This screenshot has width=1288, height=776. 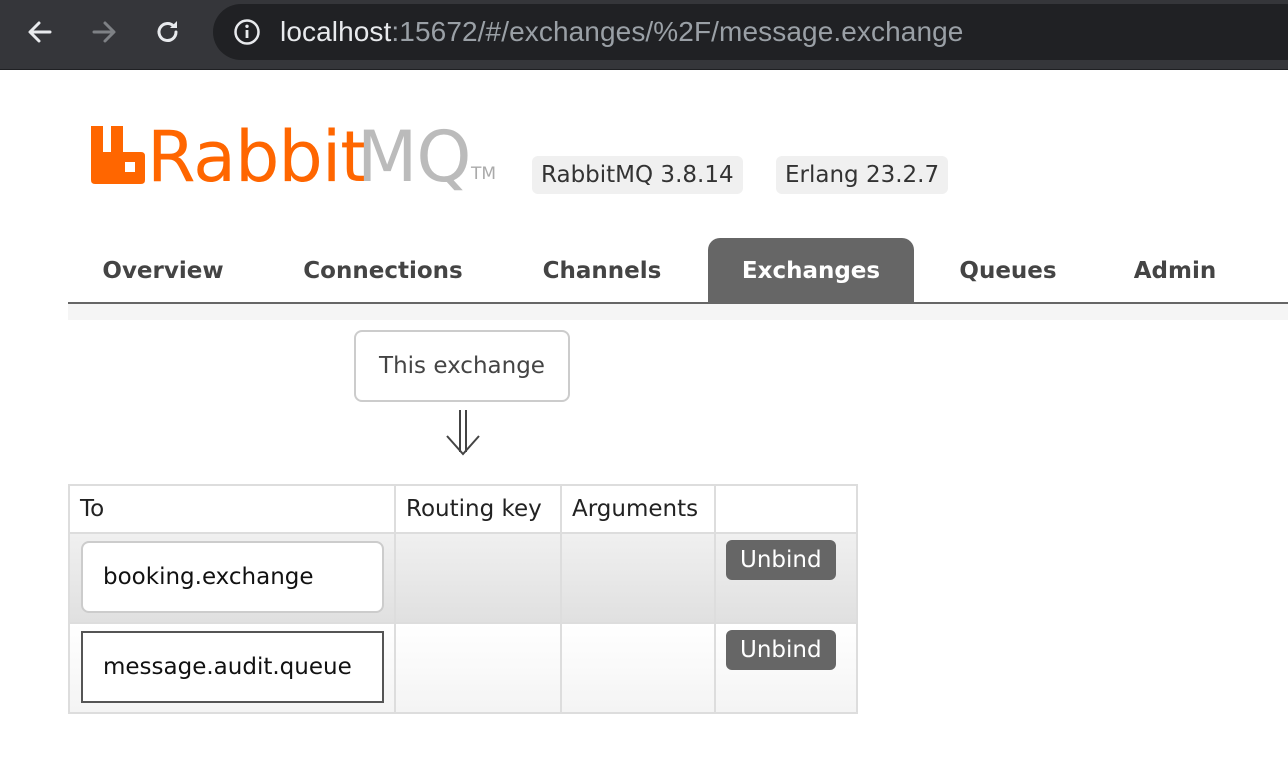 I want to click on destination-queue-link: message.audit.queue, so click(x=232, y=667).